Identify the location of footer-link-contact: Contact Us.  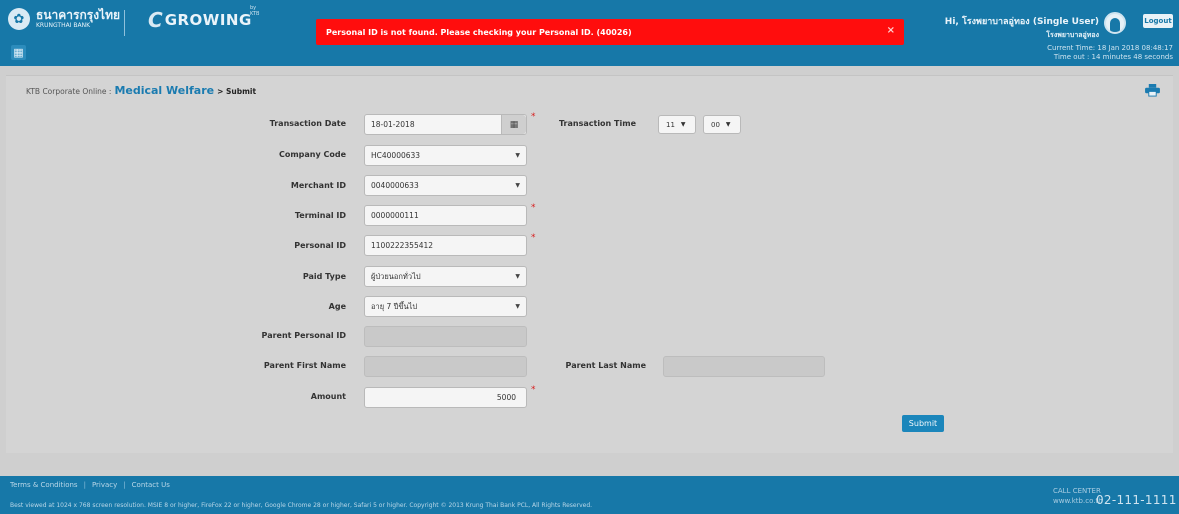
(151, 485).